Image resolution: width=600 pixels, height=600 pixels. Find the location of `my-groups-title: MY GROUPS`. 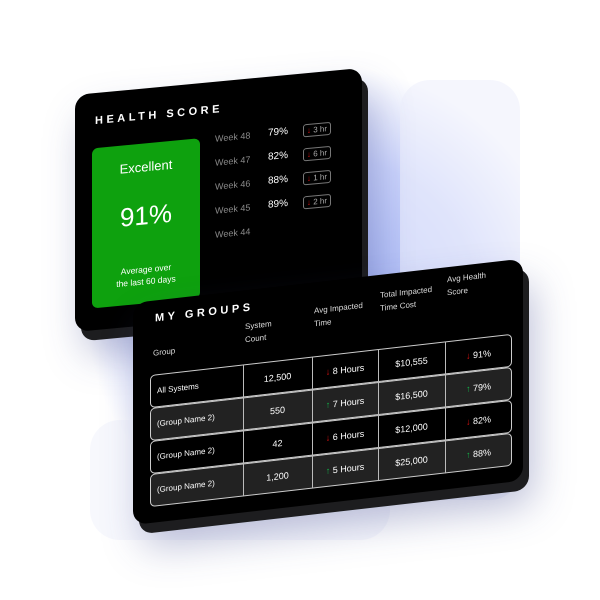

my-groups-title: MY GROUPS is located at coordinates (204, 313).